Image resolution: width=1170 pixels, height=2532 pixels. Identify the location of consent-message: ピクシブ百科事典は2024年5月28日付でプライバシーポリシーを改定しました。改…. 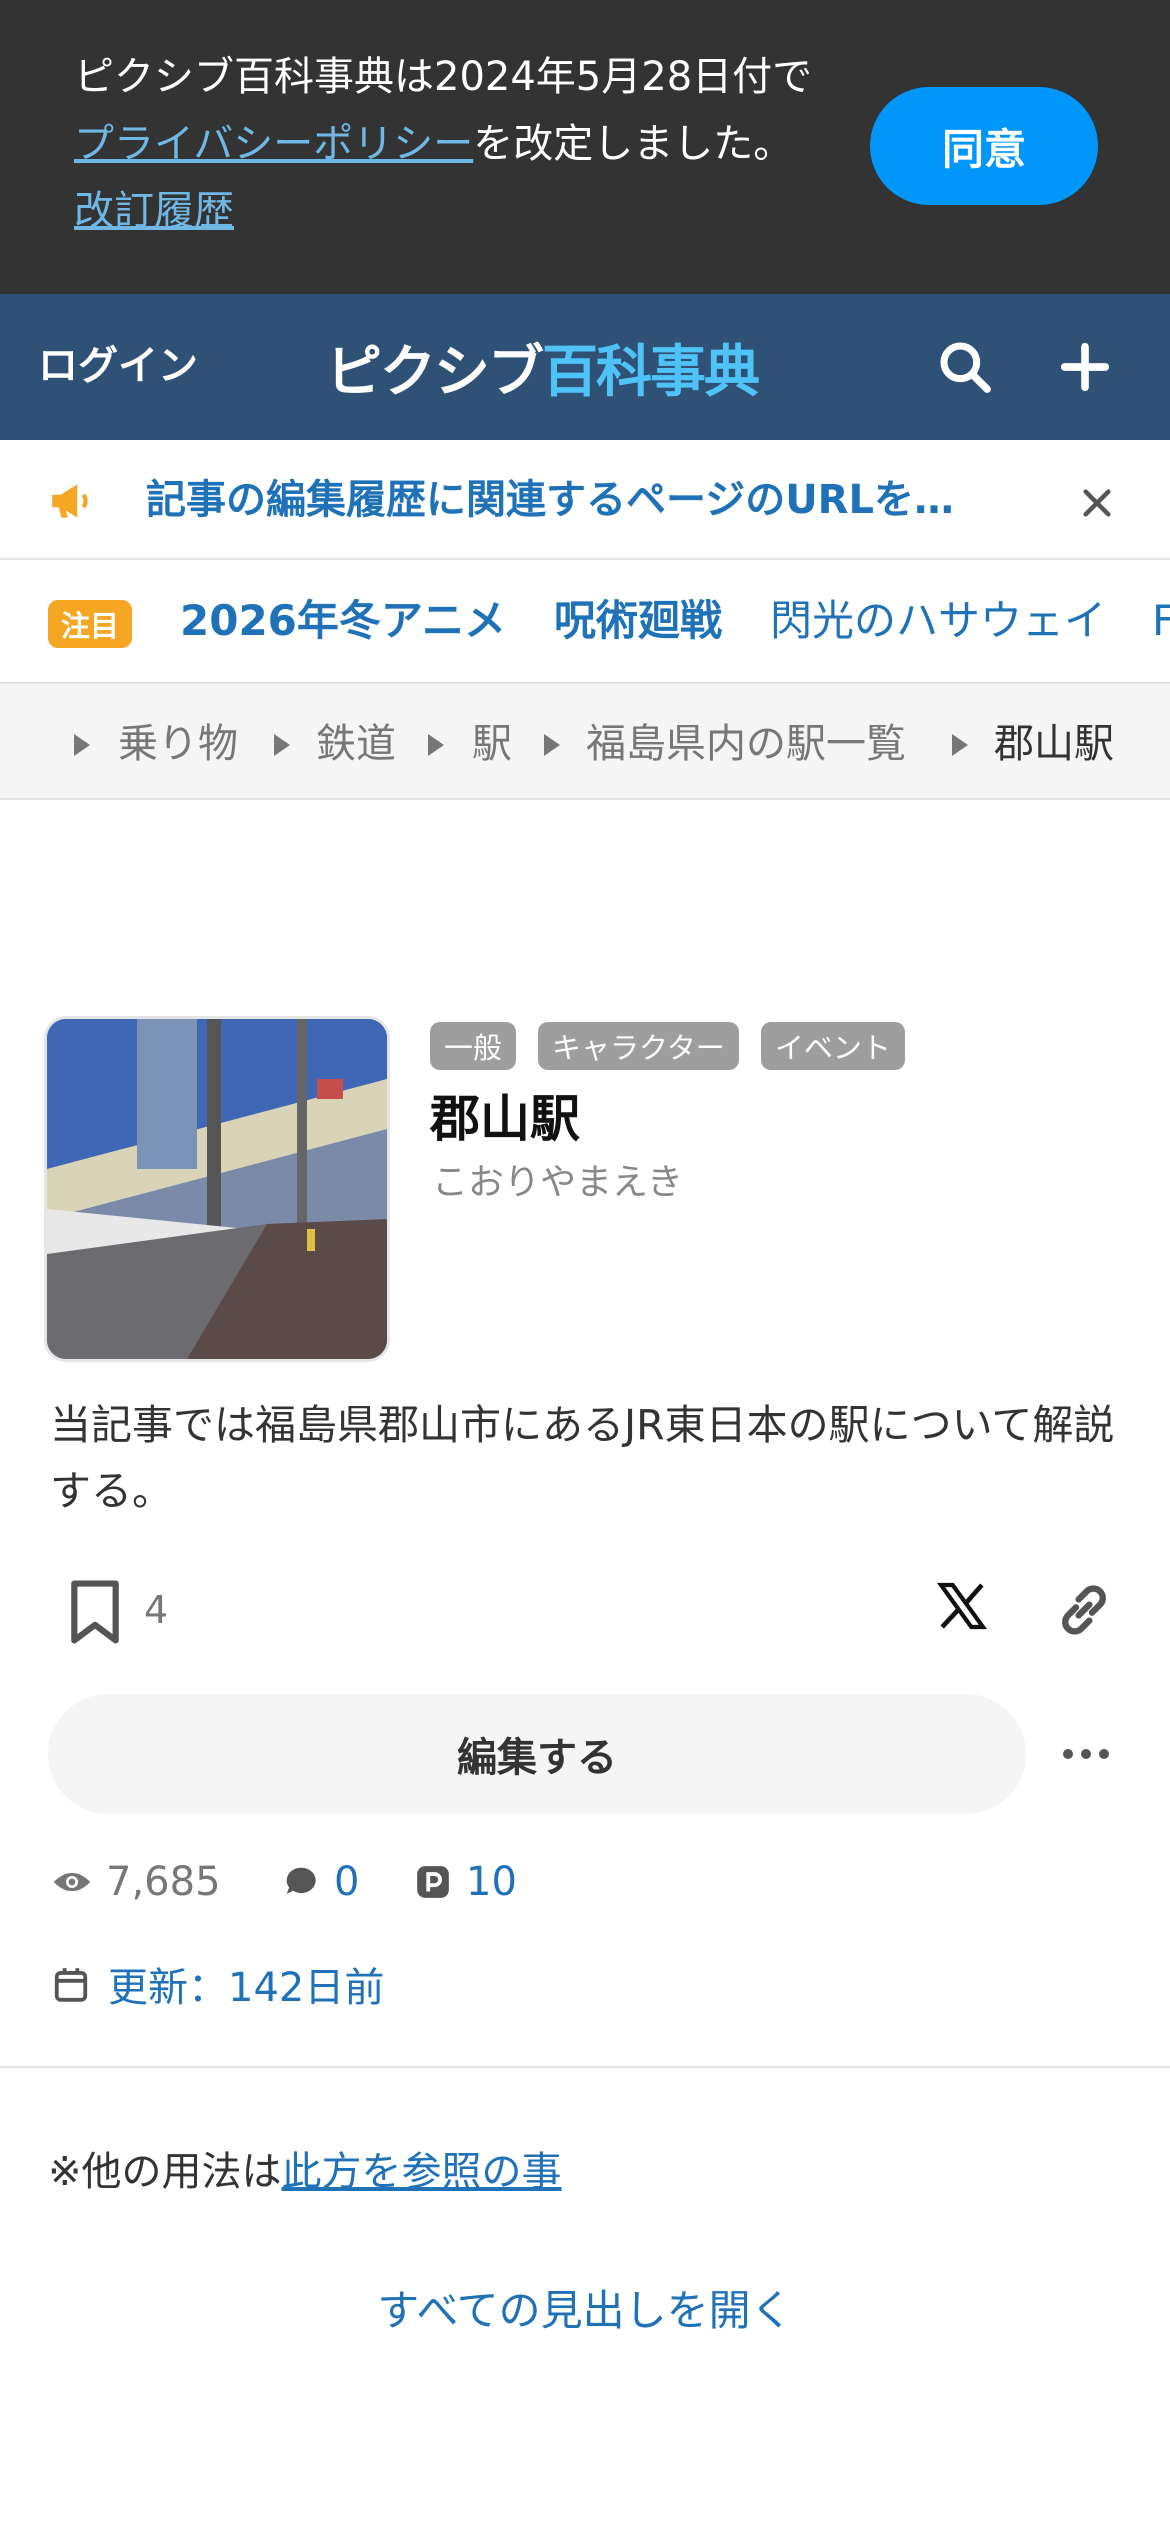
(449, 144).